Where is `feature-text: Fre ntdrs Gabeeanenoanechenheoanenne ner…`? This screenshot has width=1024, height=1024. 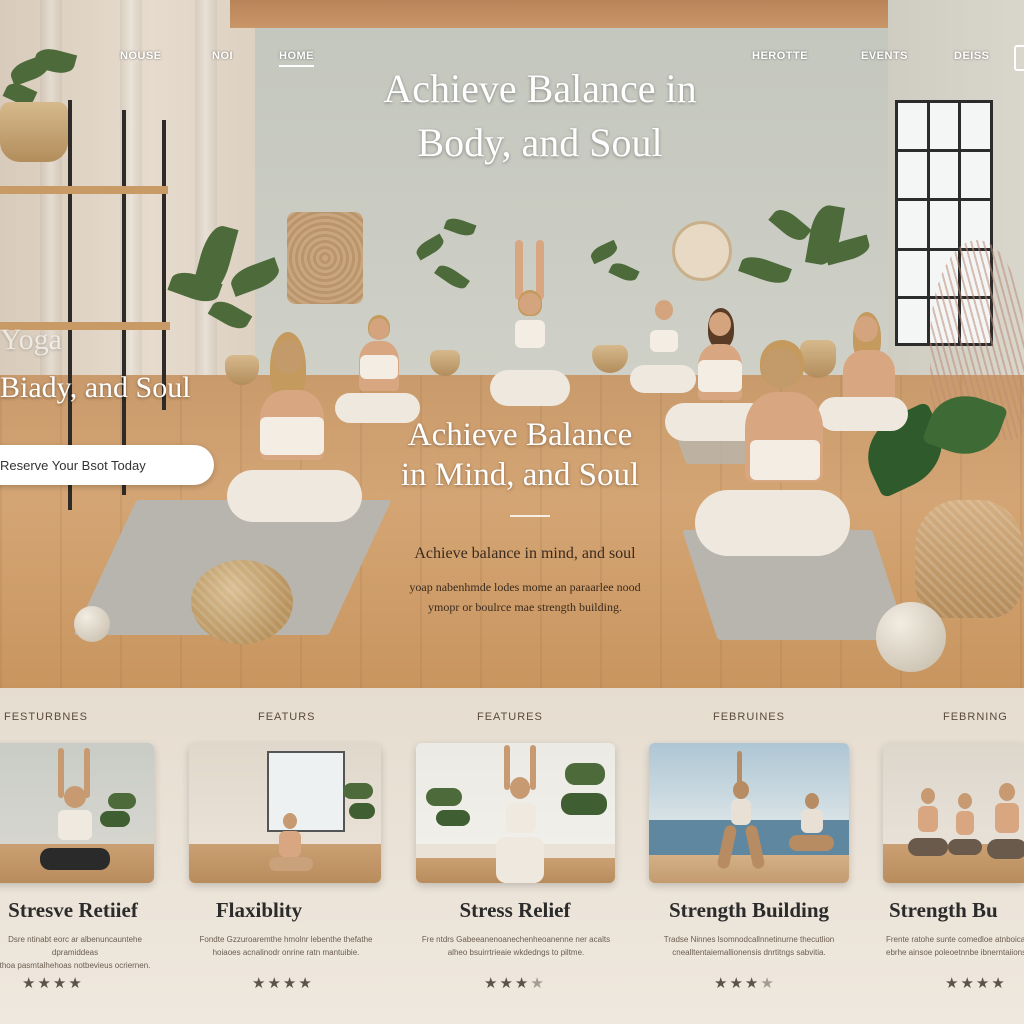 feature-text: Fre ntdrs Gabeeanenoanechenheoanenne ner… is located at coordinates (516, 946).